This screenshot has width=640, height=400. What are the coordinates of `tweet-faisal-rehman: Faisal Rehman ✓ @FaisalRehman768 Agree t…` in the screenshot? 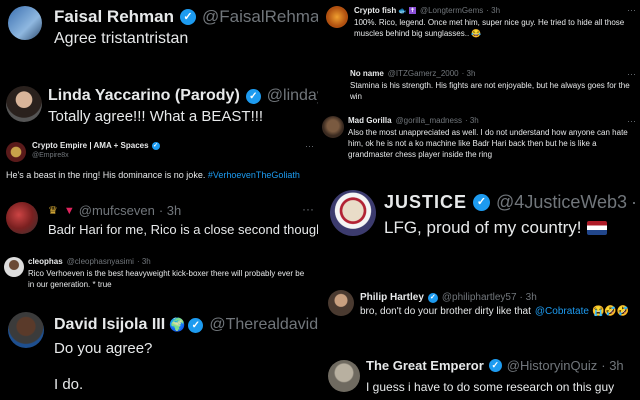 It's located at (159, 29).